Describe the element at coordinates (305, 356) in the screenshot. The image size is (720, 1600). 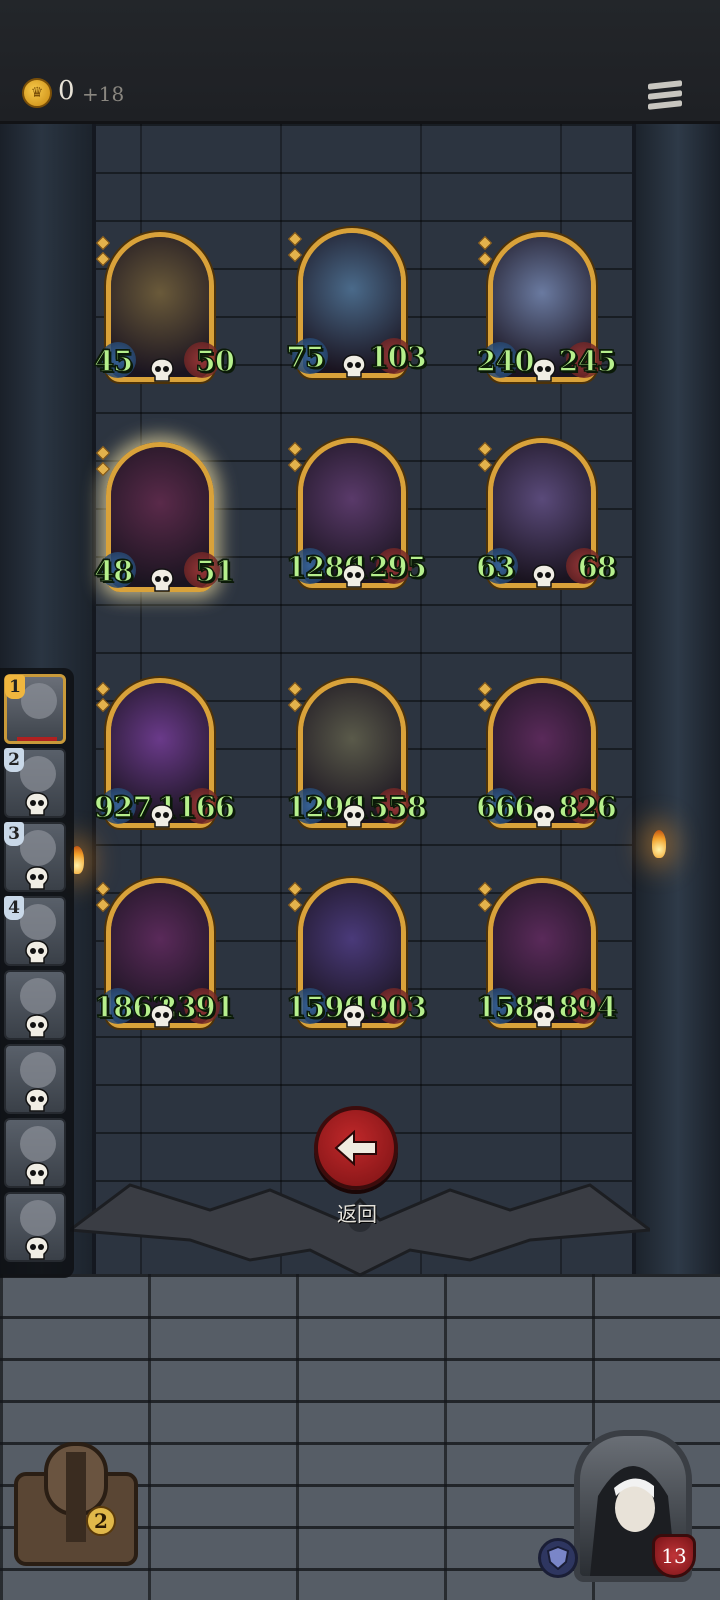
I see `monster-attack: 75` at that location.